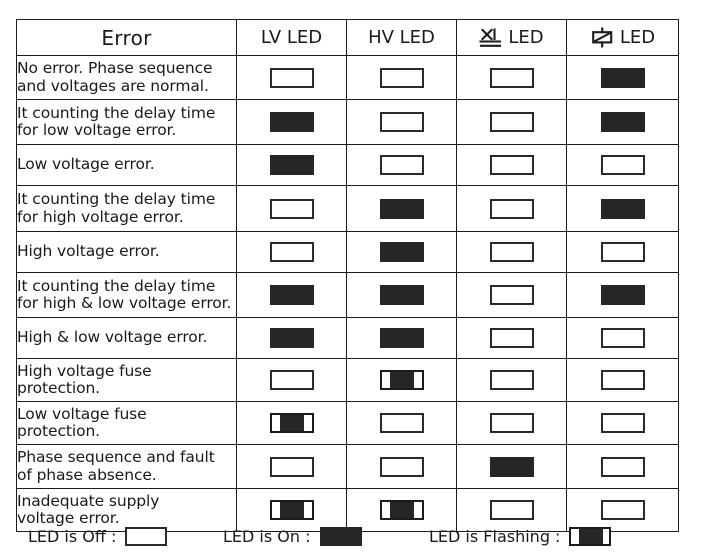 The height and width of the screenshot is (559, 716). Describe the element at coordinates (267, 536) in the screenshot. I see `legend-on-label: LED is On :` at that location.